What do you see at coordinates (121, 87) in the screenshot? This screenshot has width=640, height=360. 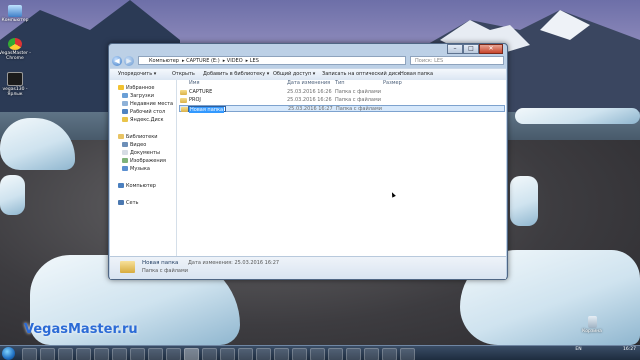 I see `star-icon` at bounding box center [121, 87].